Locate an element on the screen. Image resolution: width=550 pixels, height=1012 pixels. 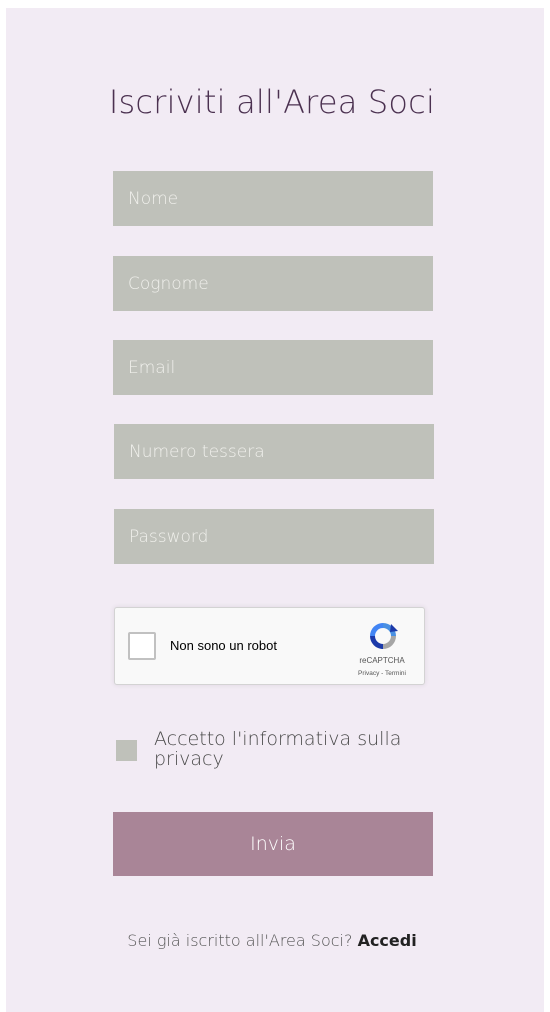
privacy-consent-label: Accetto l'informativa sulla privacy is located at coordinates (278, 749).